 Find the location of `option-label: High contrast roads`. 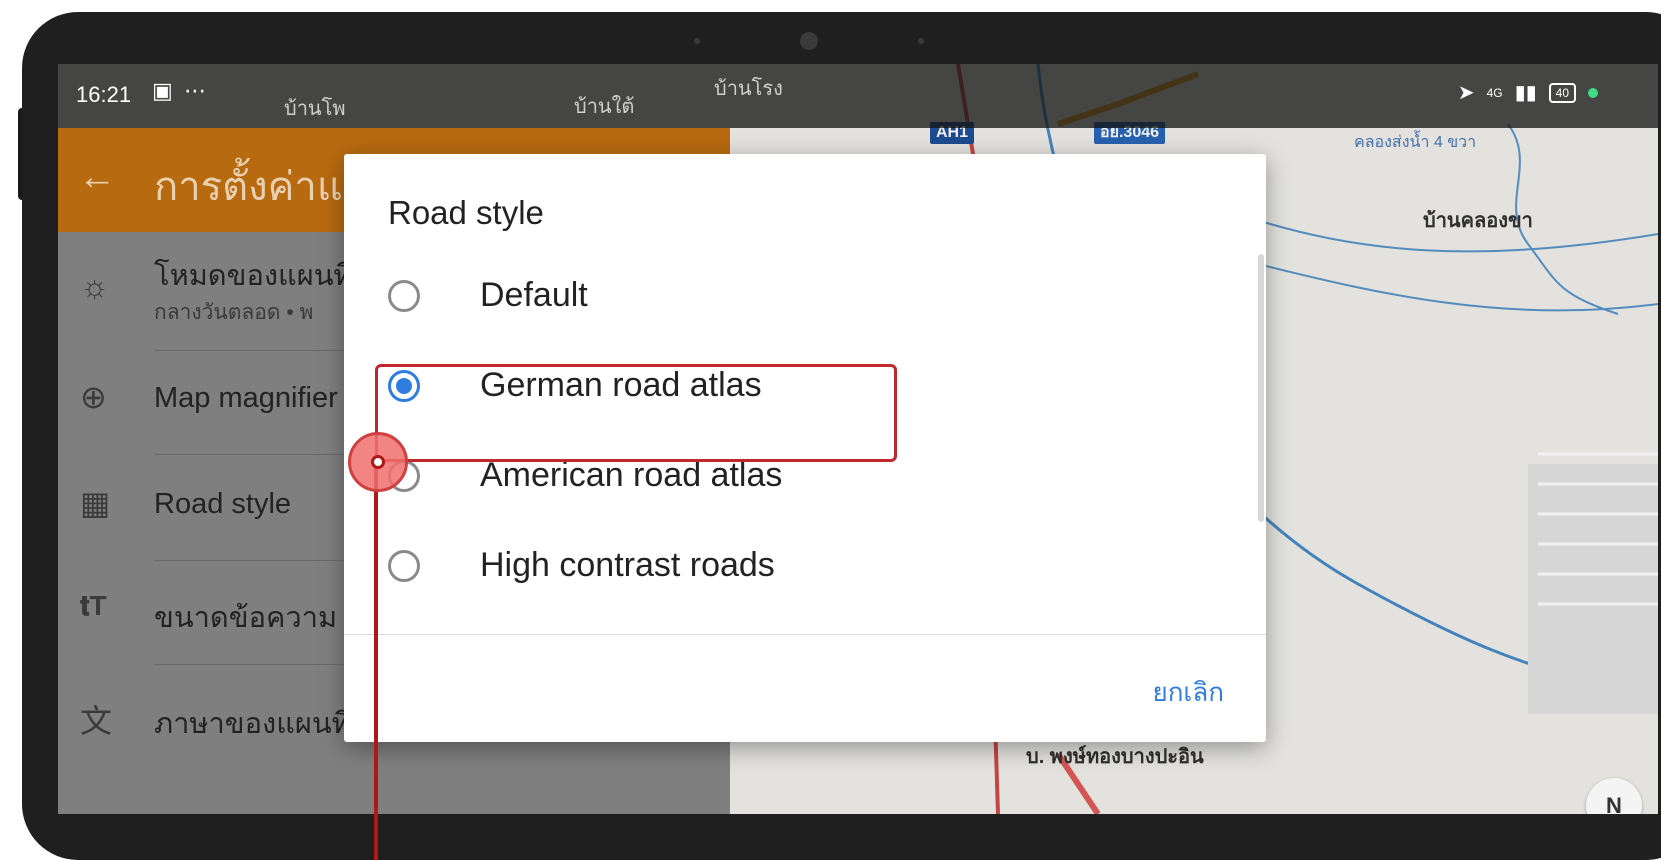

option-label: High contrast roads is located at coordinates (627, 565).